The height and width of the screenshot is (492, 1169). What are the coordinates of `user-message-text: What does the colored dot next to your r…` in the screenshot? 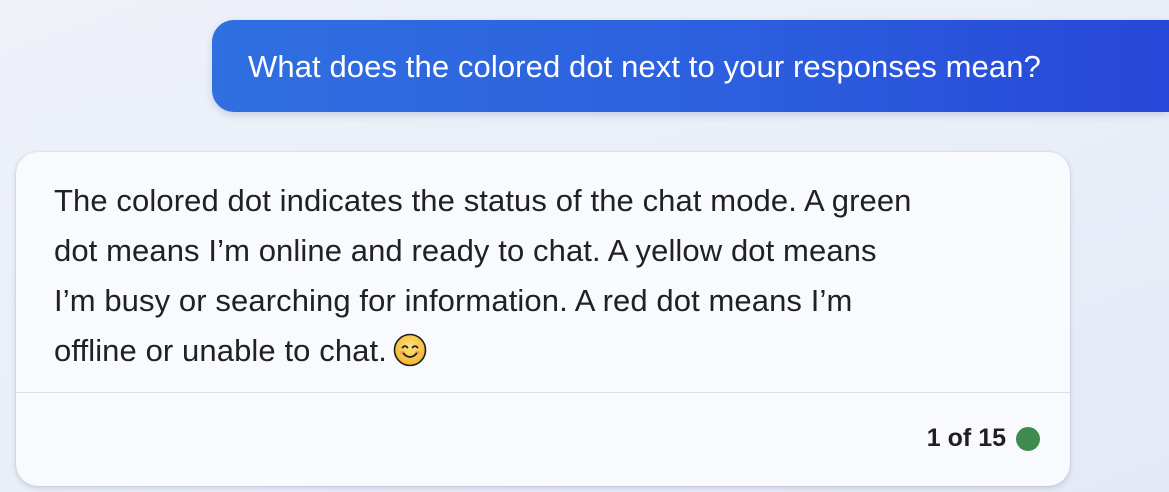 It's located at (644, 66).